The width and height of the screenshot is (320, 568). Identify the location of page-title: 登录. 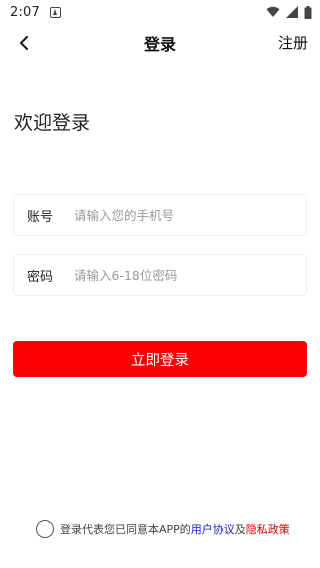
(159, 44).